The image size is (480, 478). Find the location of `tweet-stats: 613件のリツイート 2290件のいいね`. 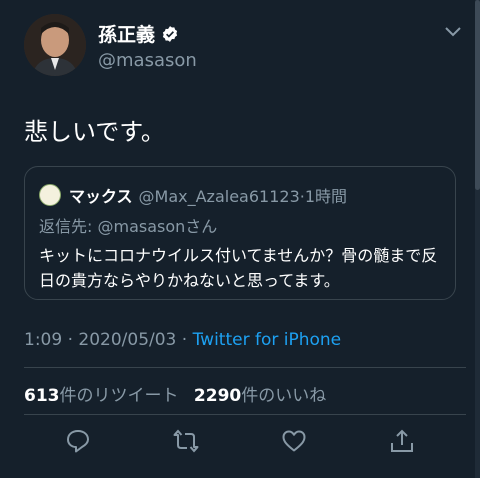

tweet-stats: 613件のリツイート 2290件のいいね is located at coordinates (175, 393).